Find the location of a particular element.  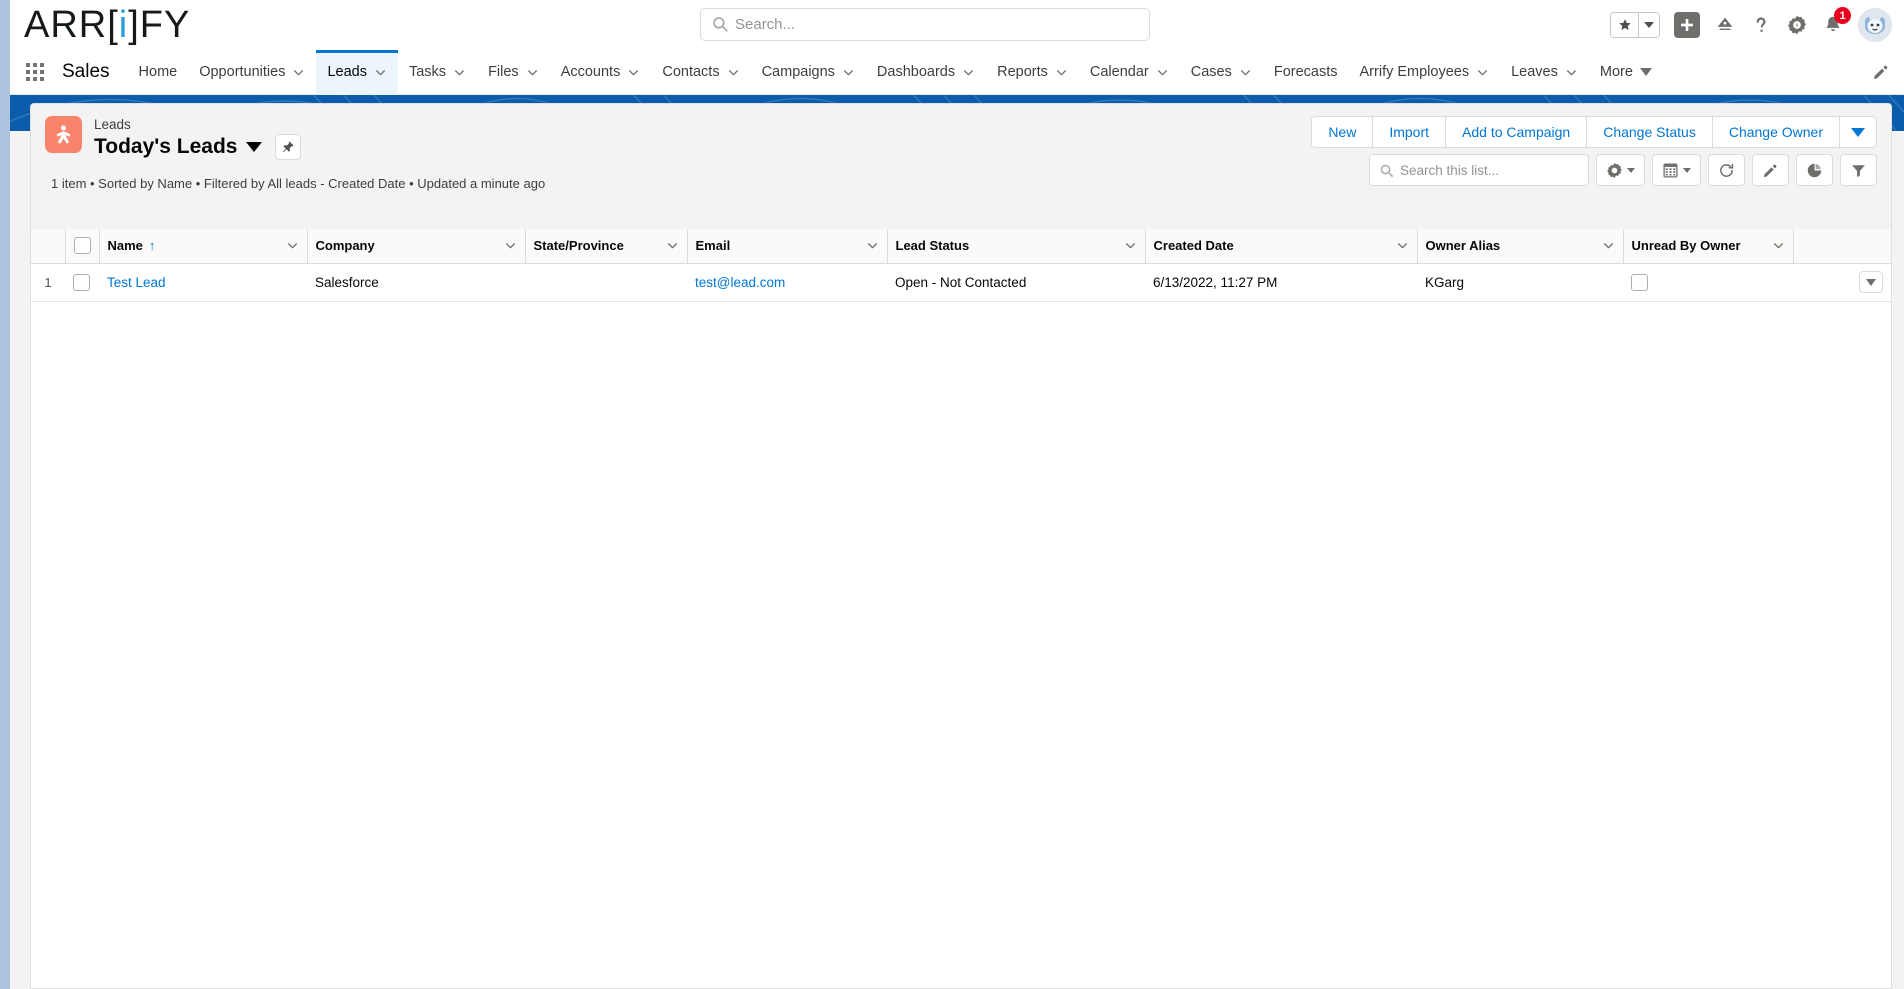

brand-logo: ARR[i]FY is located at coordinates (107, 25).